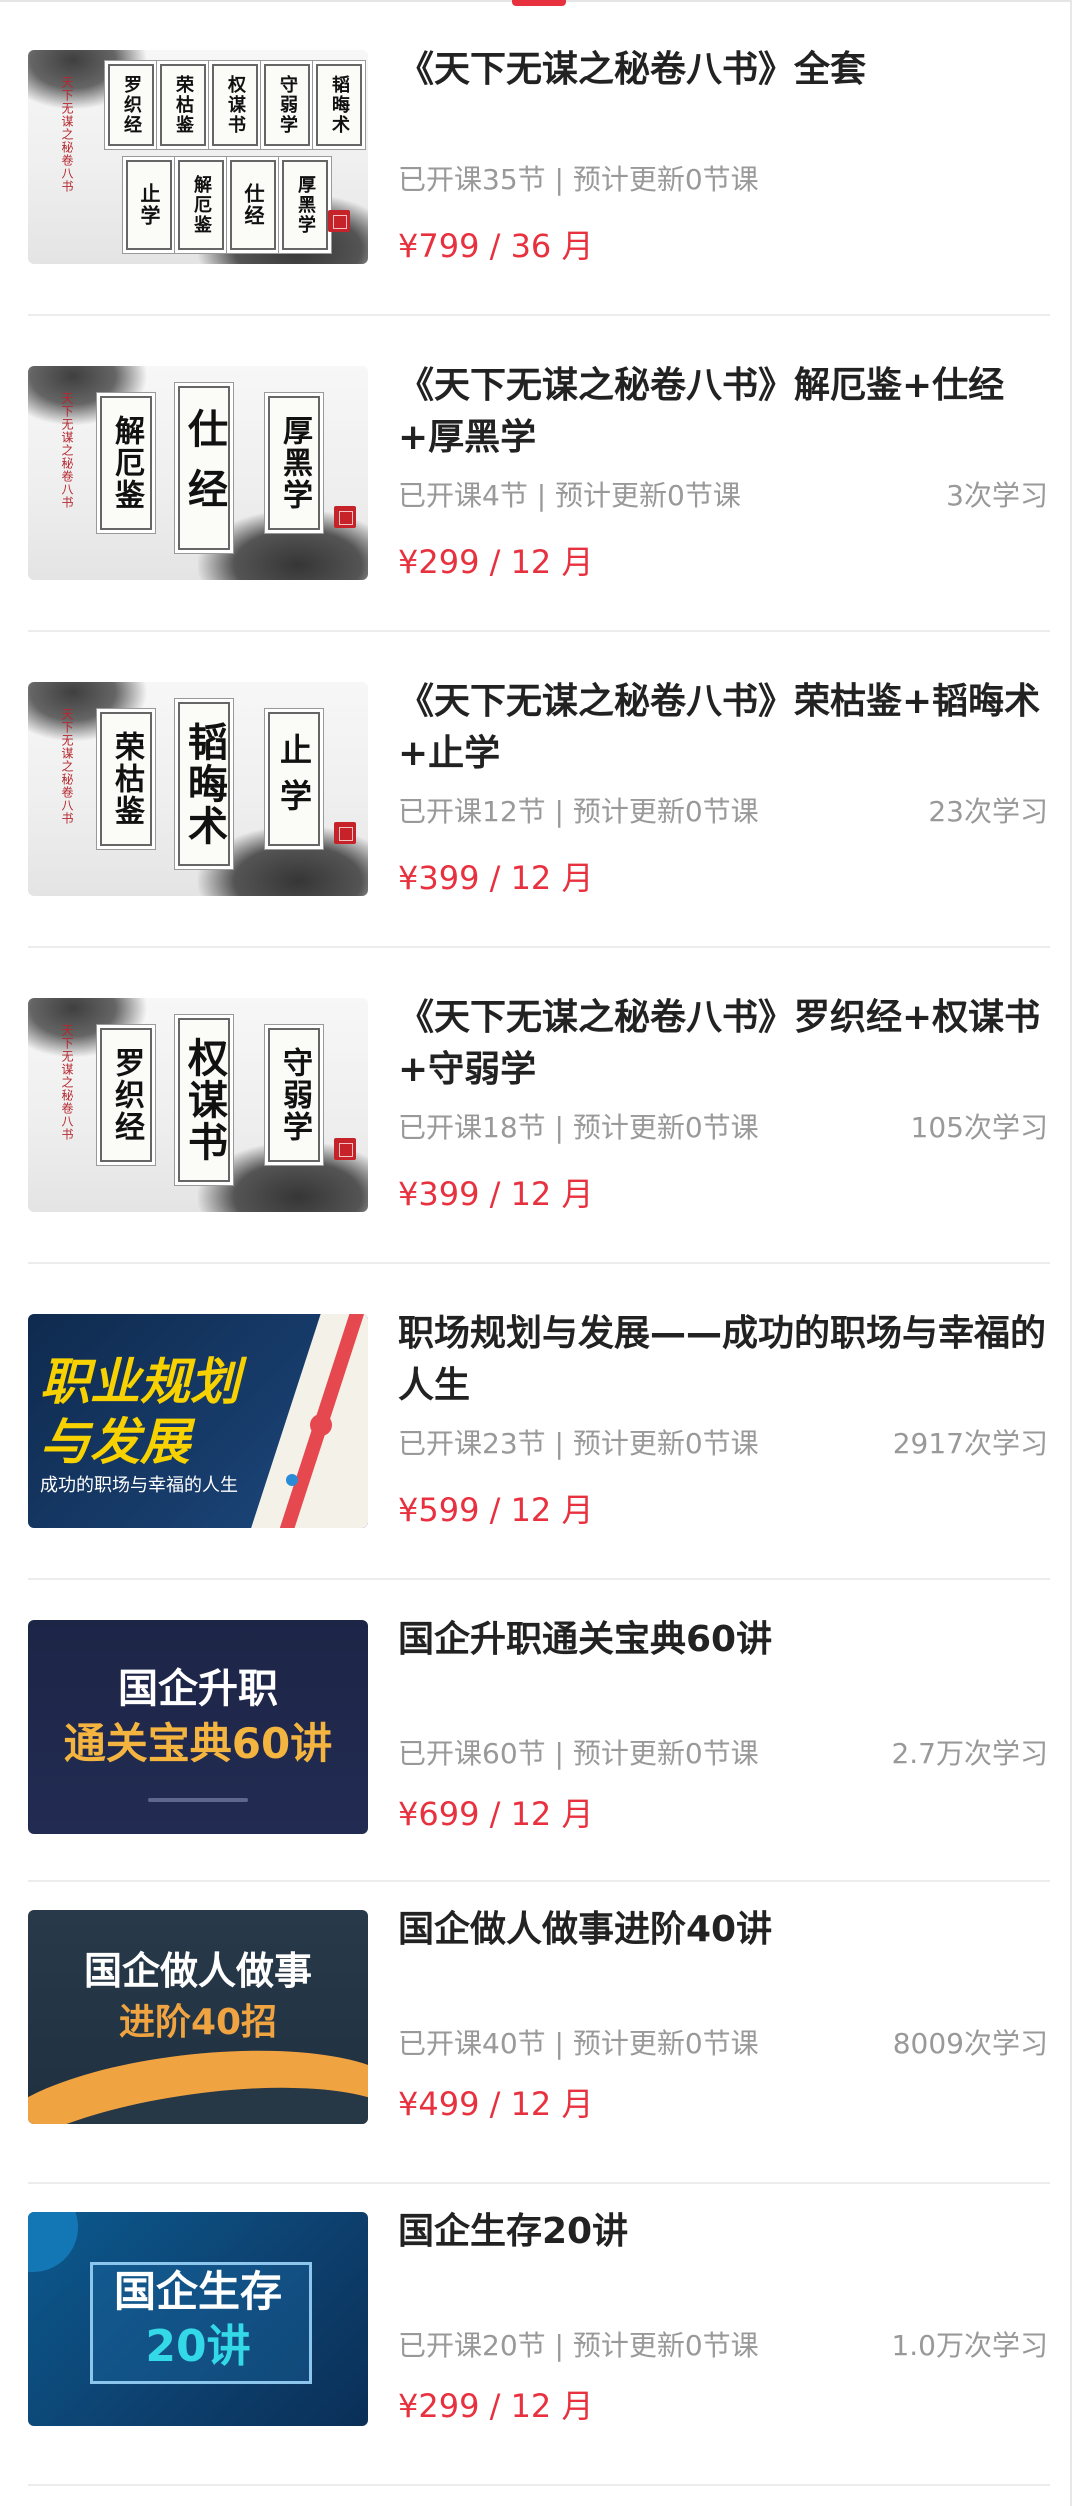  I want to click on course-meta: 已开课12节 | 预计更新0节课 23次学习, so click(723, 812).